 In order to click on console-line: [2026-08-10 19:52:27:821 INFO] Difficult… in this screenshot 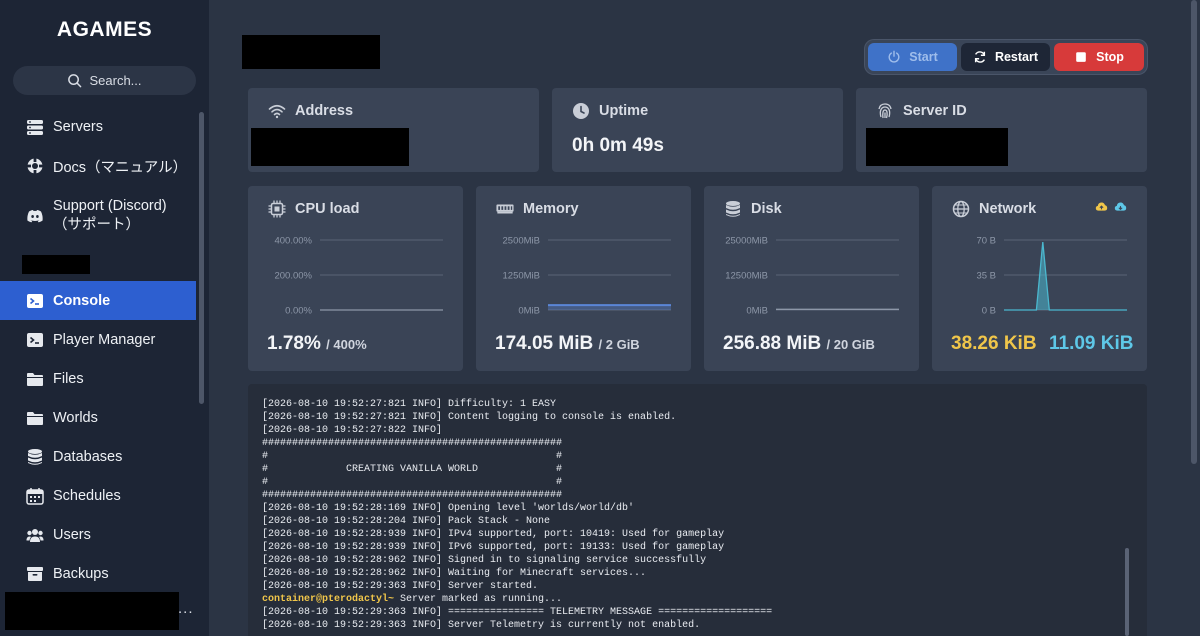, I will do `click(409, 404)`.